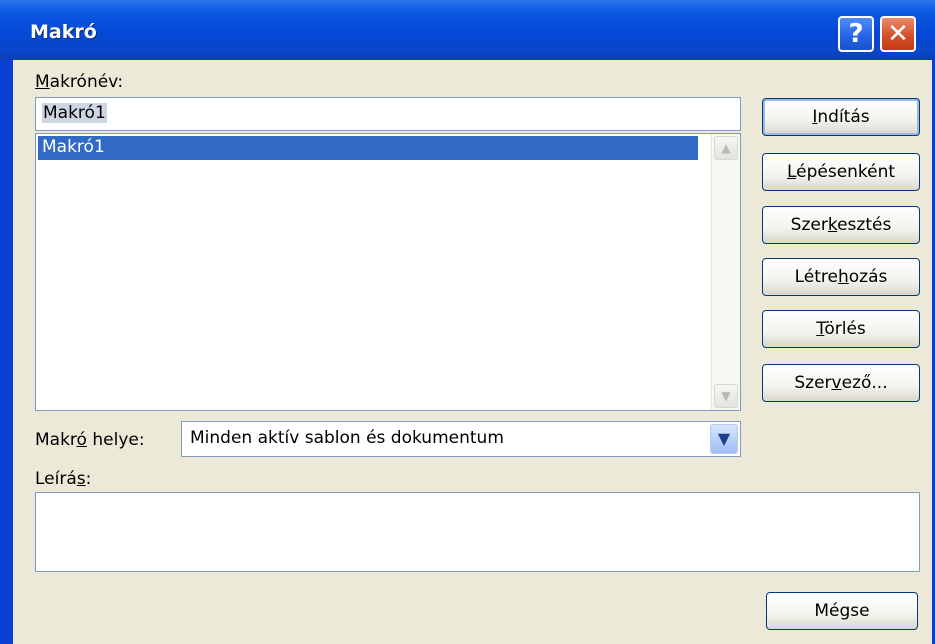 This screenshot has height=644, width=935. What do you see at coordinates (841, 329) in the screenshot?
I see `delete-button: Törlés` at bounding box center [841, 329].